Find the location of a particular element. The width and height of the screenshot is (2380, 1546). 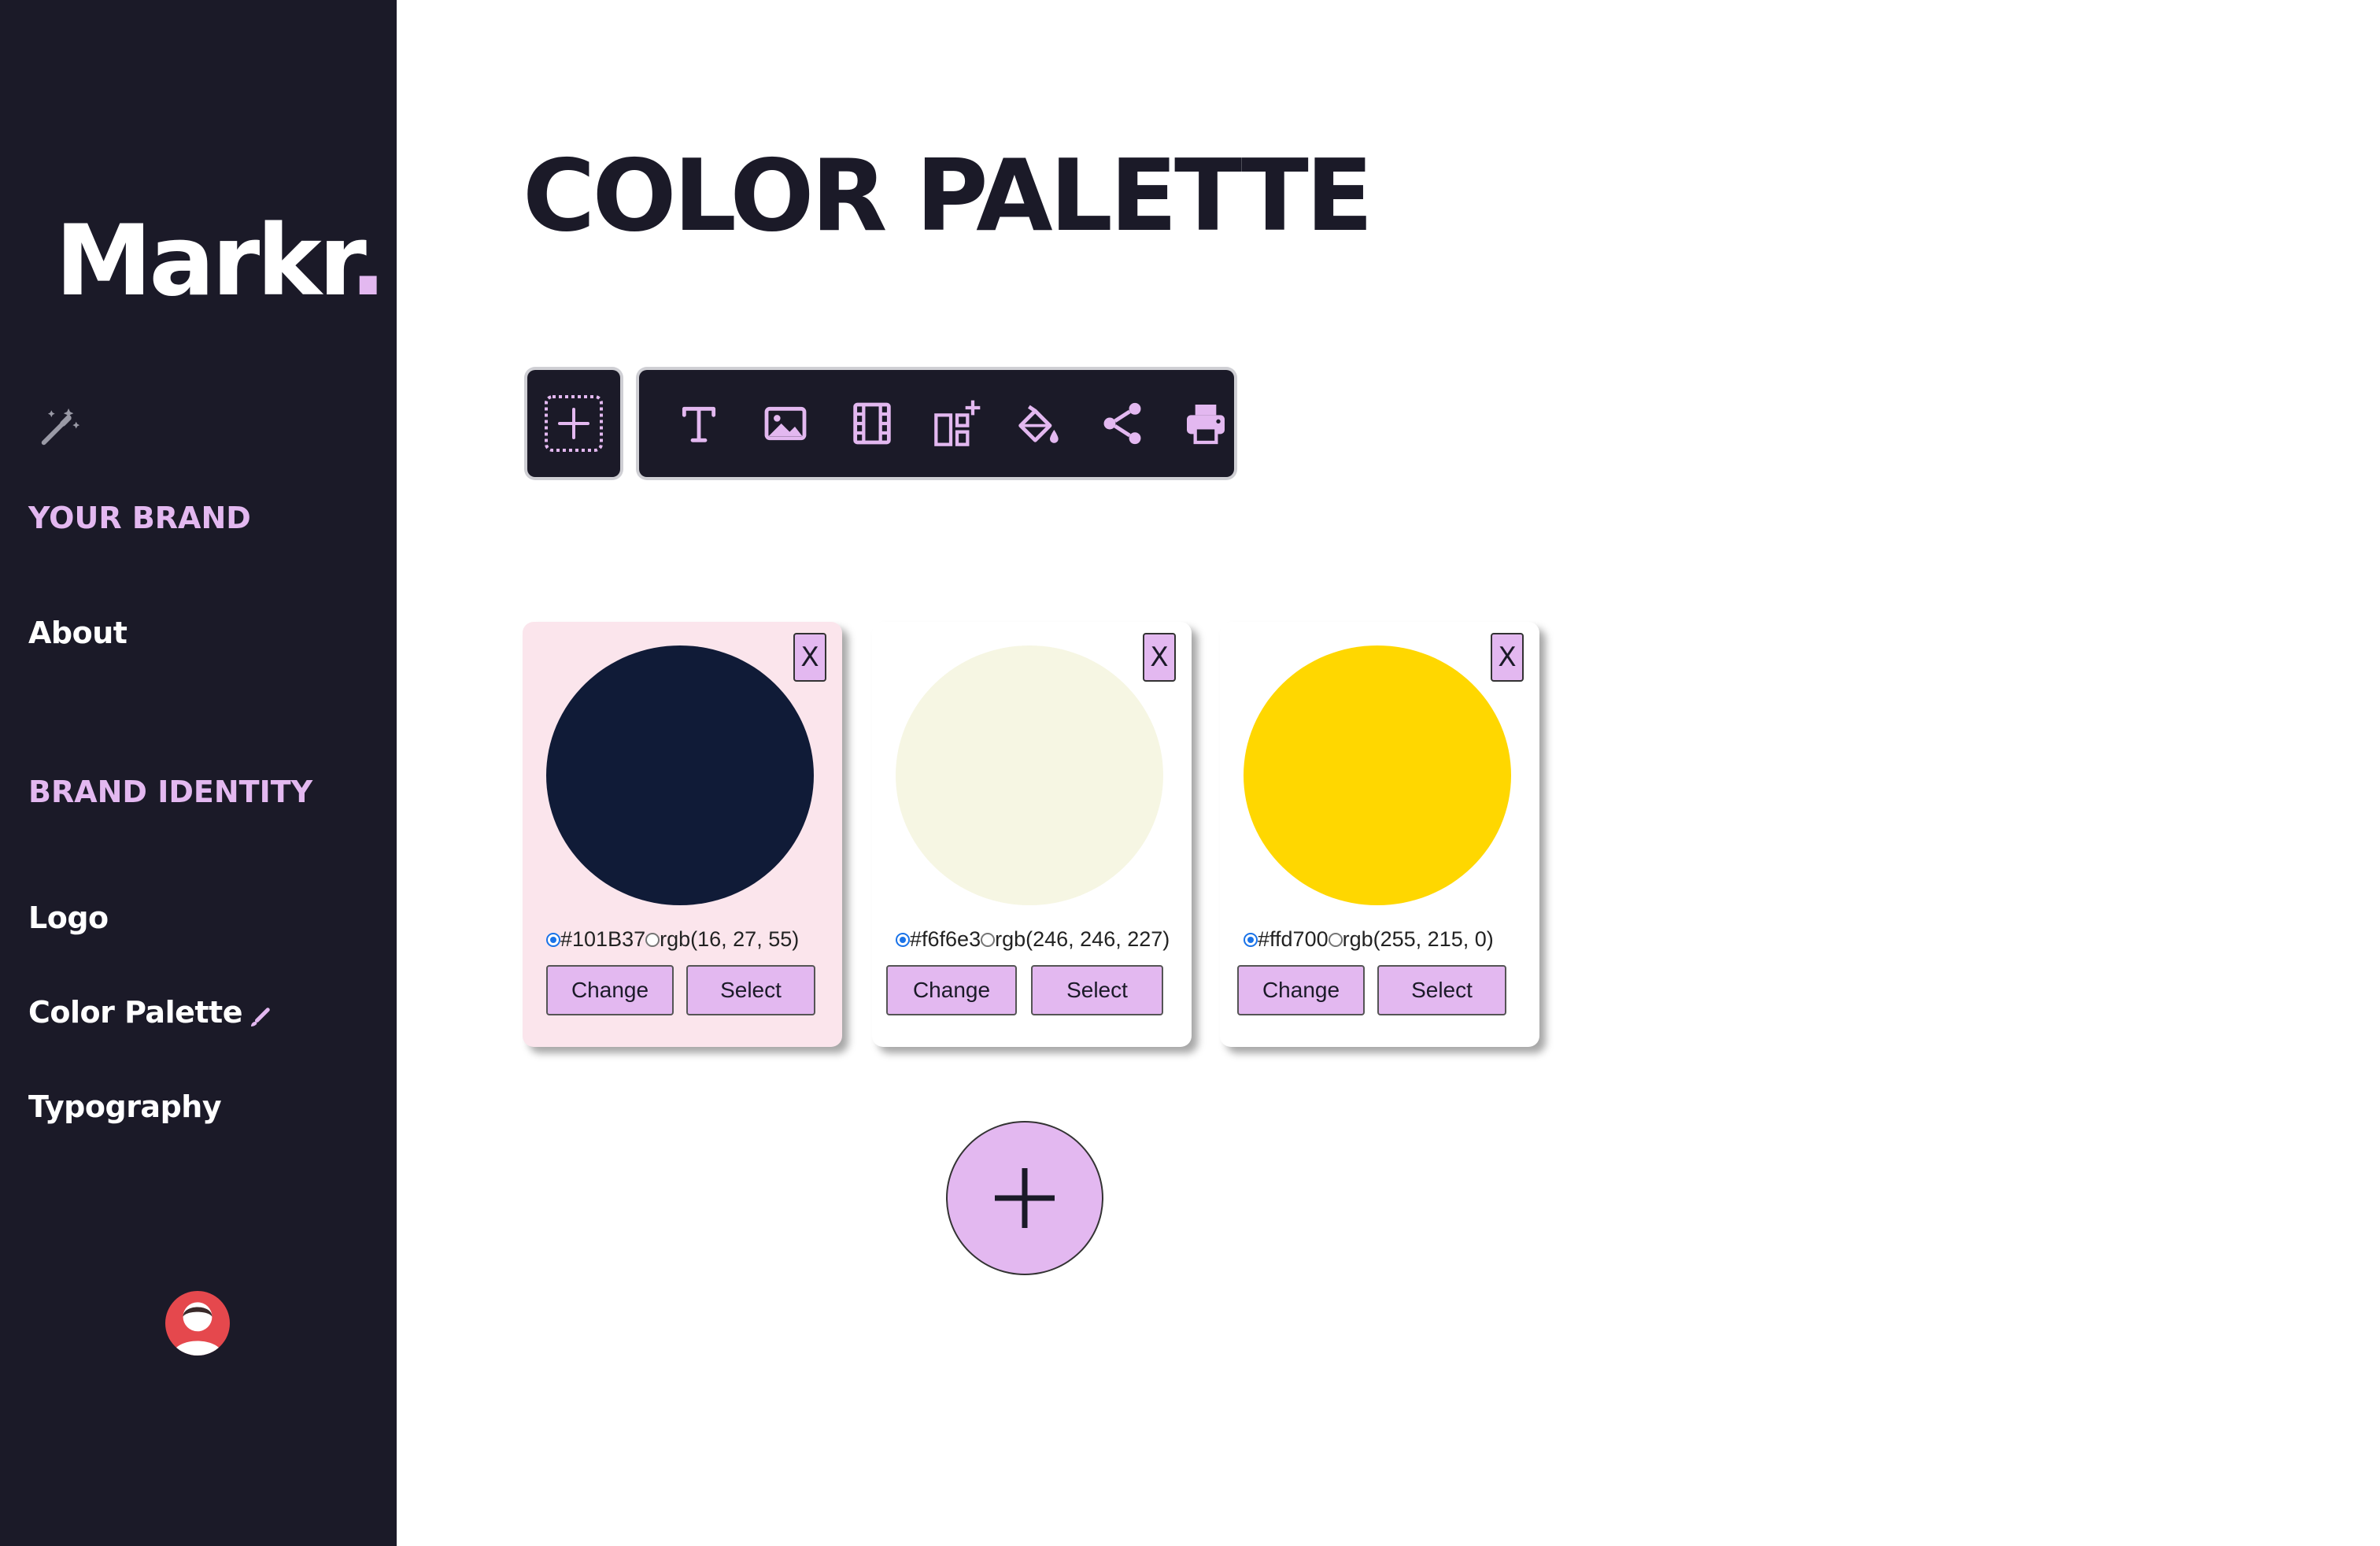

fill-color-tool-button is located at coordinates (1037, 423).